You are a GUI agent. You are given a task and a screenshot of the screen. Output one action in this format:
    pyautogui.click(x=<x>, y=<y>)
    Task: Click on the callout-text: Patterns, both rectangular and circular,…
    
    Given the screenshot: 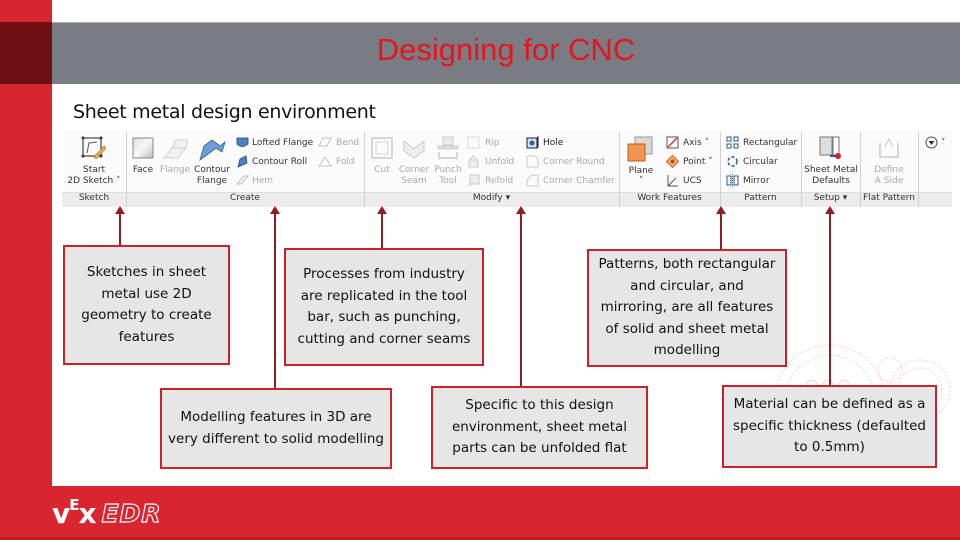 What is the action you would take?
    pyautogui.click(x=687, y=307)
    